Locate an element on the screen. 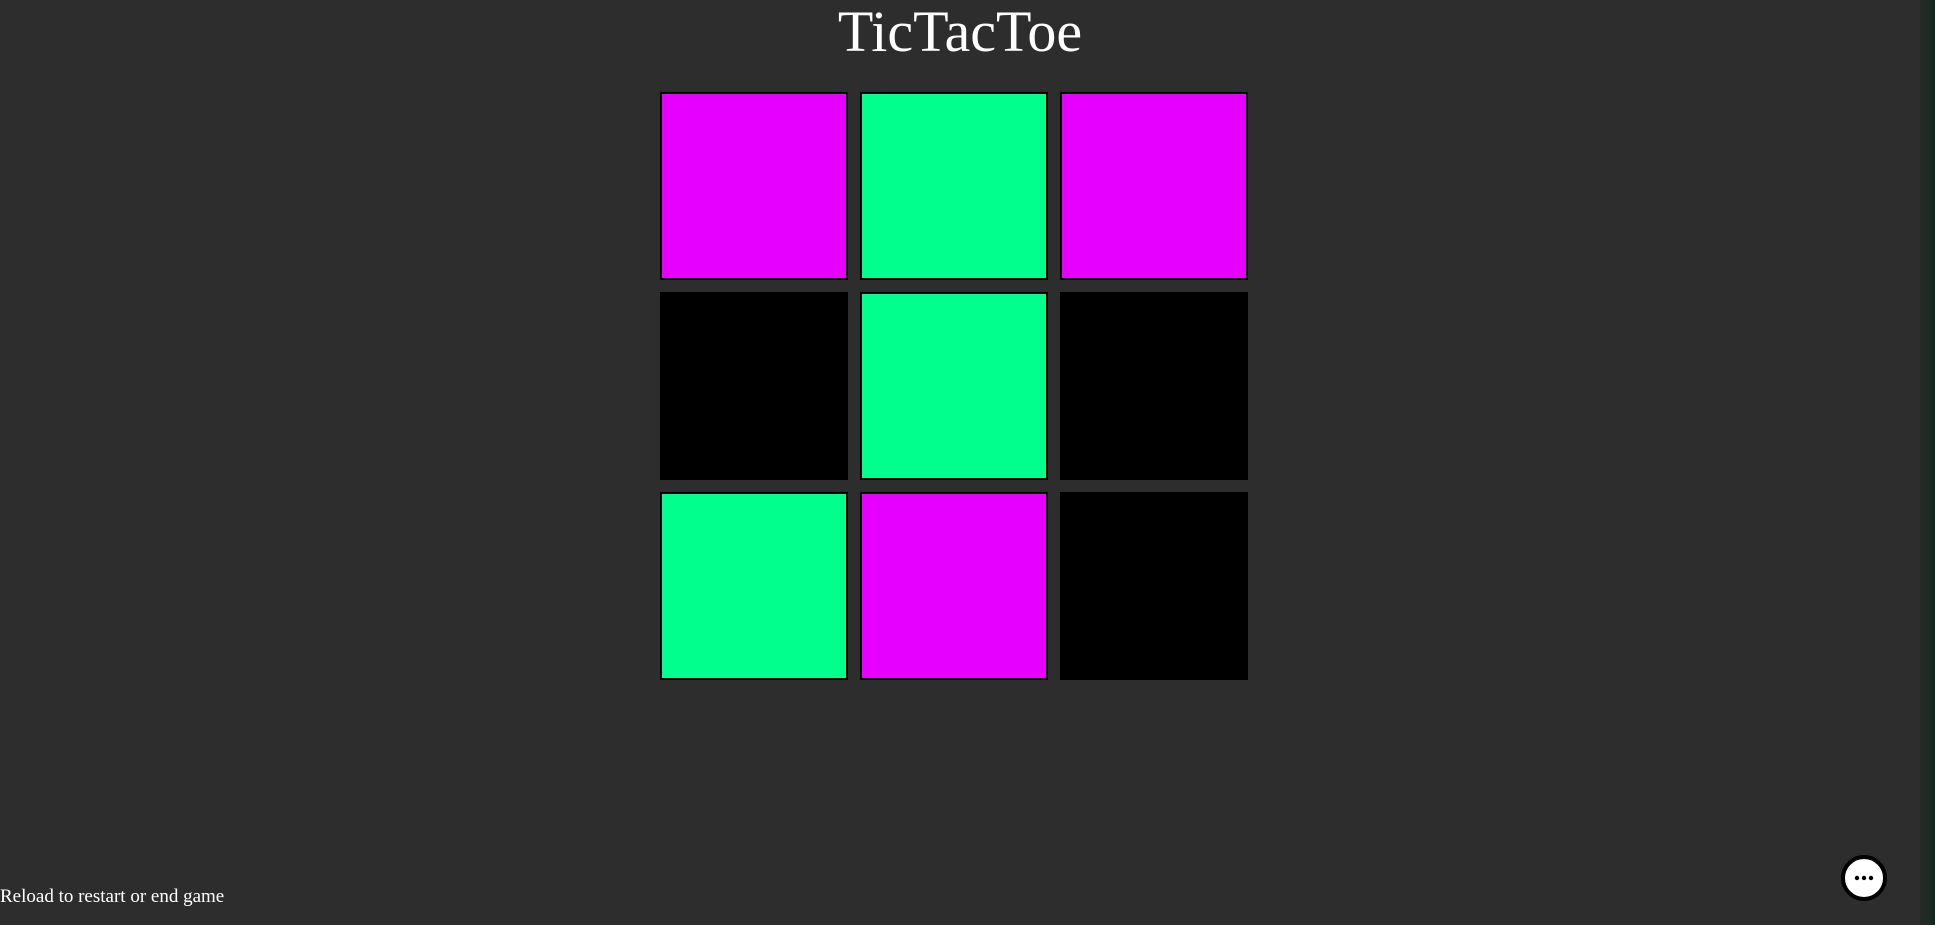 The width and height of the screenshot is (1935, 925). ellipsis-icon is located at coordinates (1864, 878).